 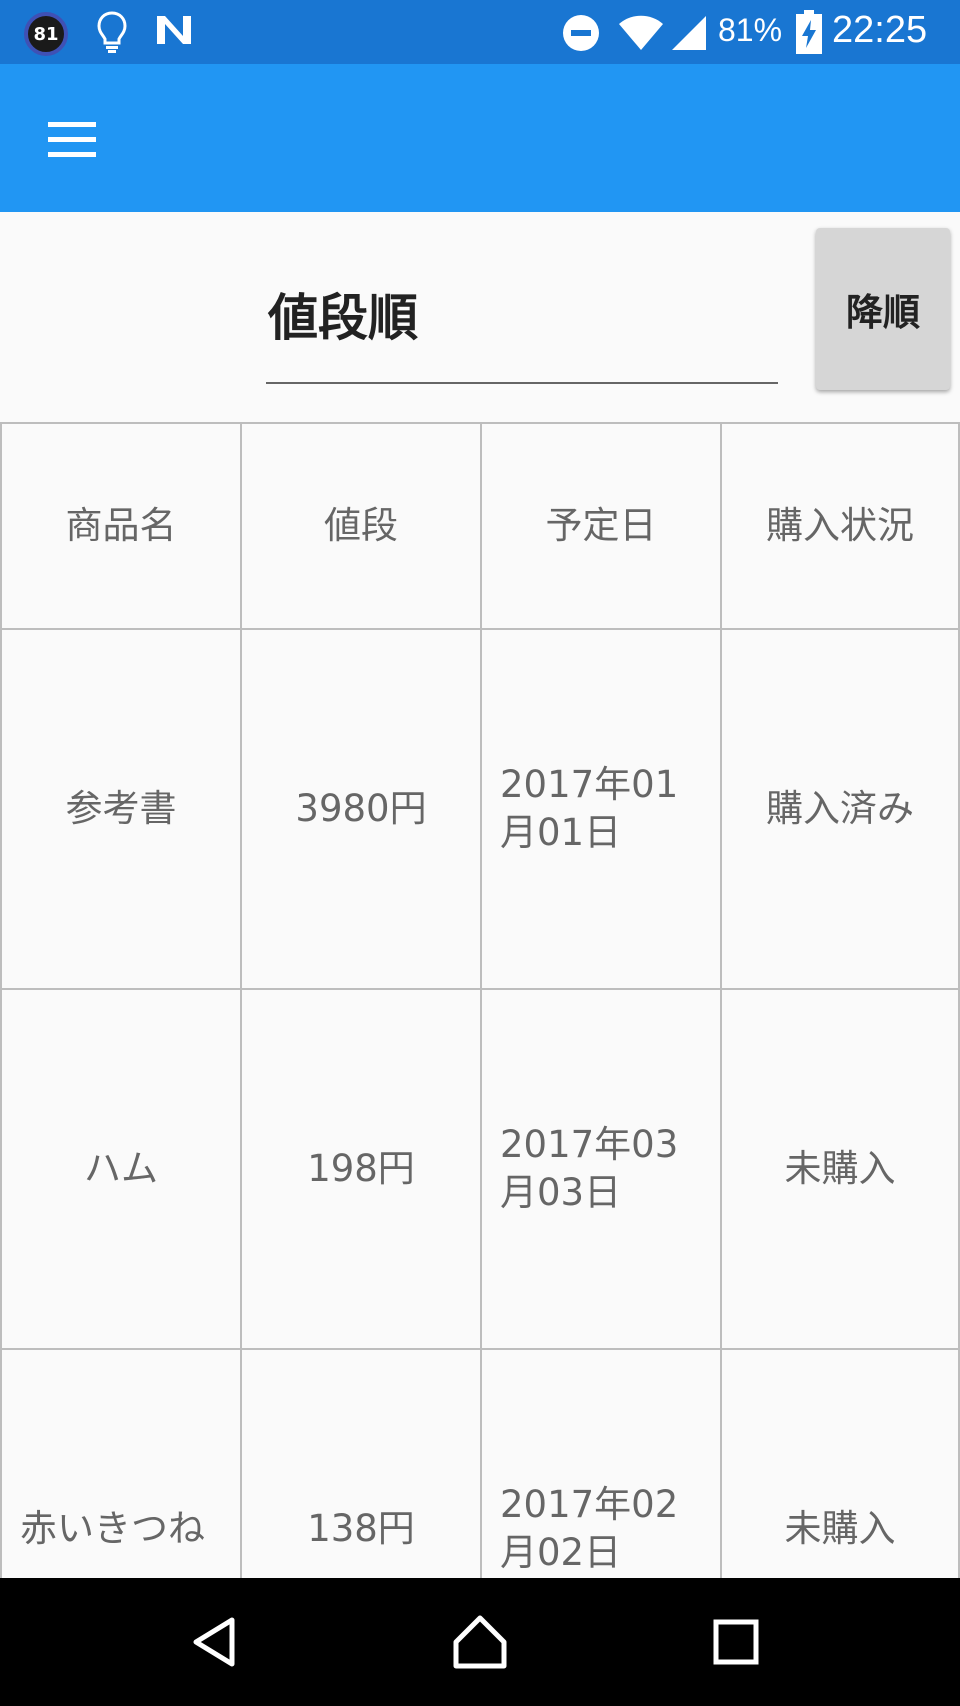 I want to click on cell-text: 138円, so click(x=361, y=1528).